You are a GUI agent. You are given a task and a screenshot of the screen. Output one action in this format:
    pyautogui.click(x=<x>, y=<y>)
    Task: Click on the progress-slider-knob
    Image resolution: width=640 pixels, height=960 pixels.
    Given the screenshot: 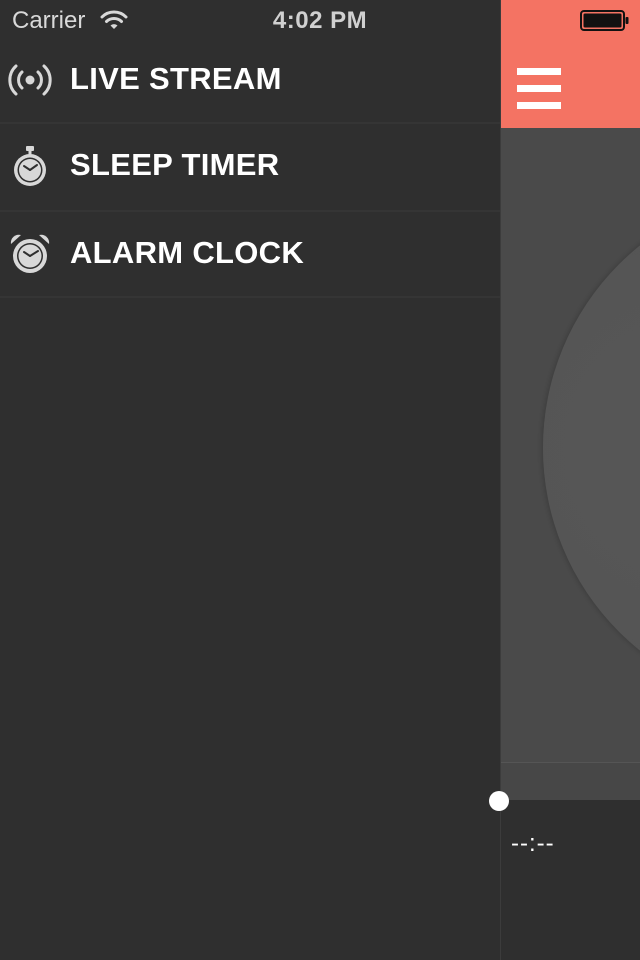 What is the action you would take?
    pyautogui.click(x=499, y=801)
    